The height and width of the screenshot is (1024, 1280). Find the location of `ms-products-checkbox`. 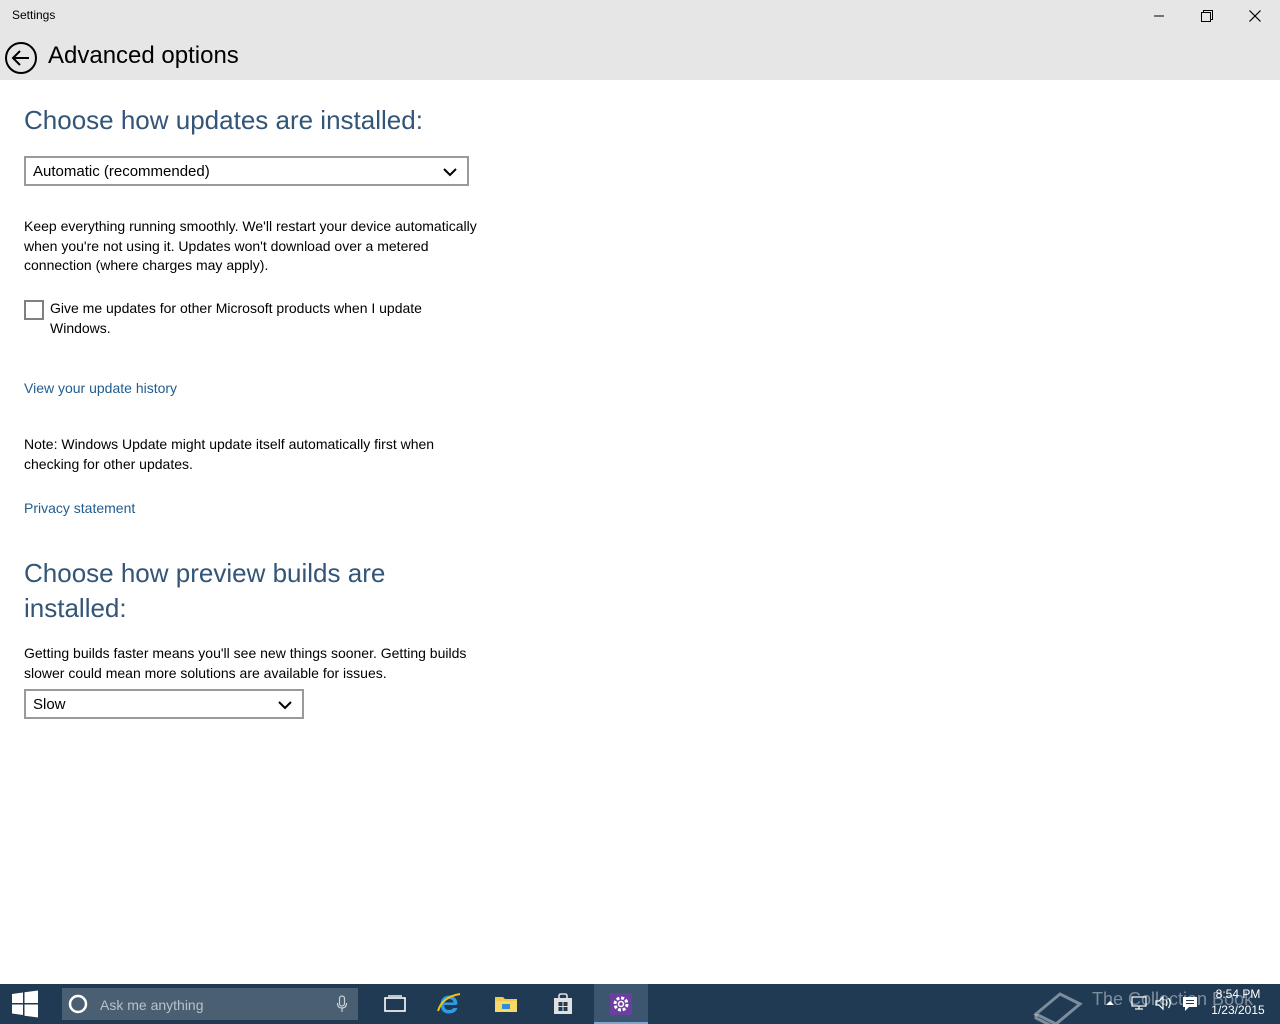

ms-products-checkbox is located at coordinates (34, 310).